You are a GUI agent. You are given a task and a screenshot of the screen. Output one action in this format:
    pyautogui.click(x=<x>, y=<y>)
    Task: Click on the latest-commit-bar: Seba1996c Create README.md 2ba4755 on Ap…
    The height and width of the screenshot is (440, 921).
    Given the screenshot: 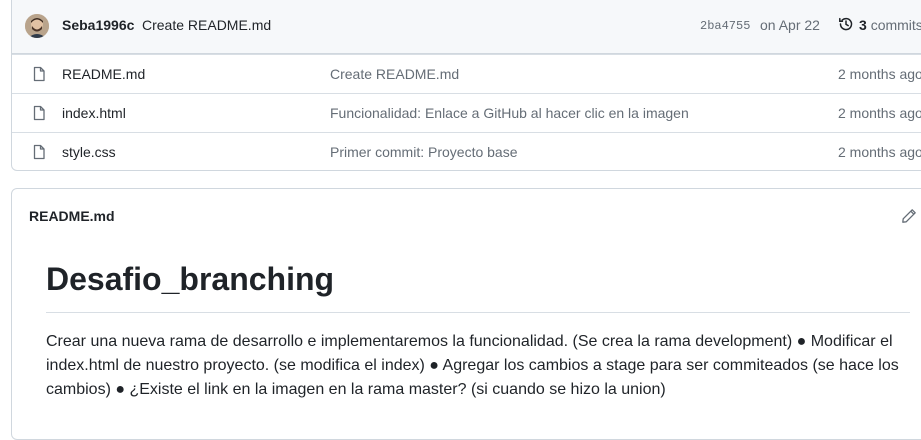 What is the action you would take?
    pyautogui.click(x=466, y=27)
    